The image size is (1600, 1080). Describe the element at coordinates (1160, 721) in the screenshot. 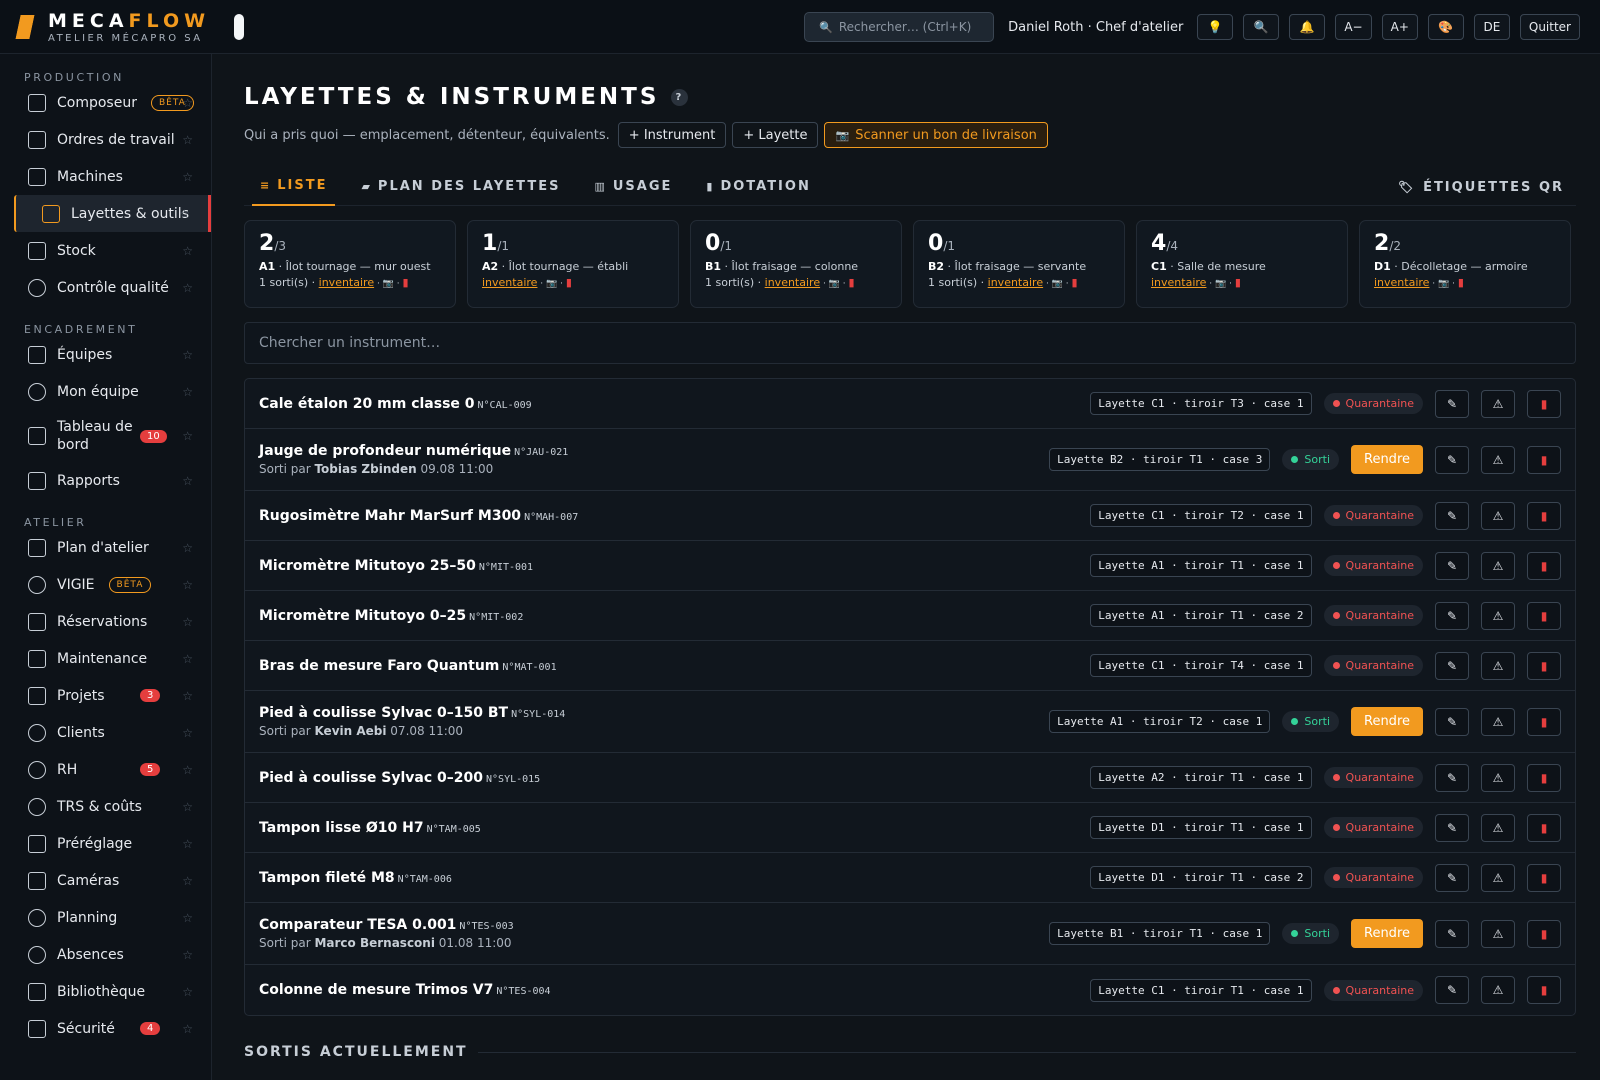

I see `location-tag: Layette A1 · tiroir T2 · case 1` at that location.